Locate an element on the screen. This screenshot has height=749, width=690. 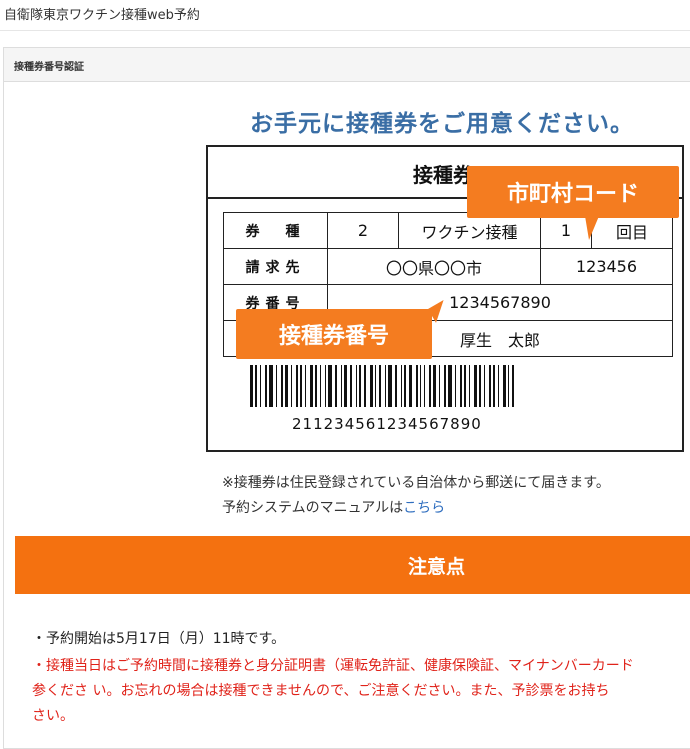
municipal-code-callout: 市町村コード is located at coordinates (573, 203).